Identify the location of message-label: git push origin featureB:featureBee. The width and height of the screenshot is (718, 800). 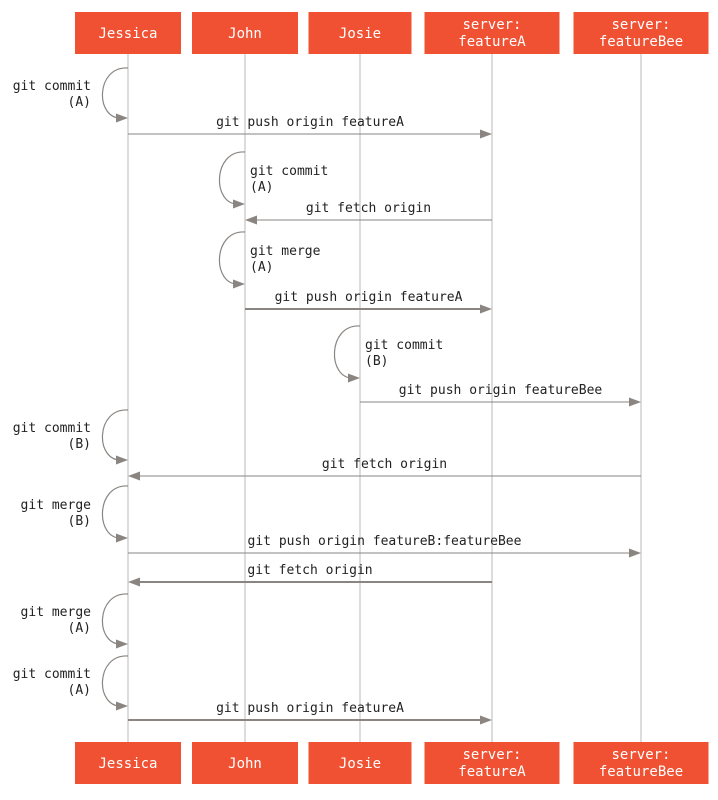
(385, 541).